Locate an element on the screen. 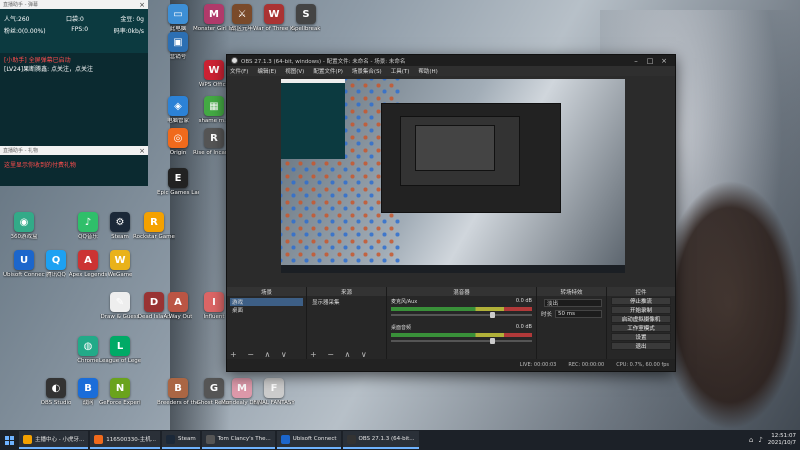  taskbar-app-label: Steam is located at coordinates (186, 439).